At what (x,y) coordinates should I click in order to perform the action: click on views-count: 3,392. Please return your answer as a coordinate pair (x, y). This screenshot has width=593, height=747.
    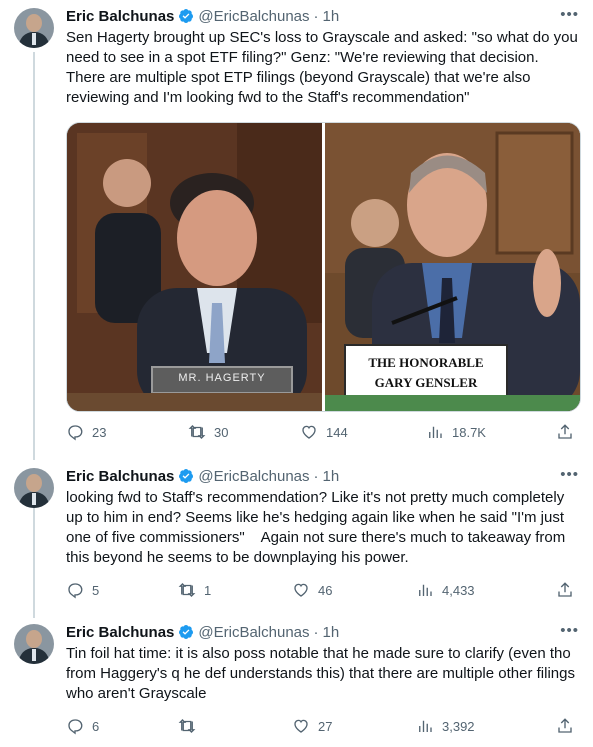
    Looking at the image, I should click on (458, 726).